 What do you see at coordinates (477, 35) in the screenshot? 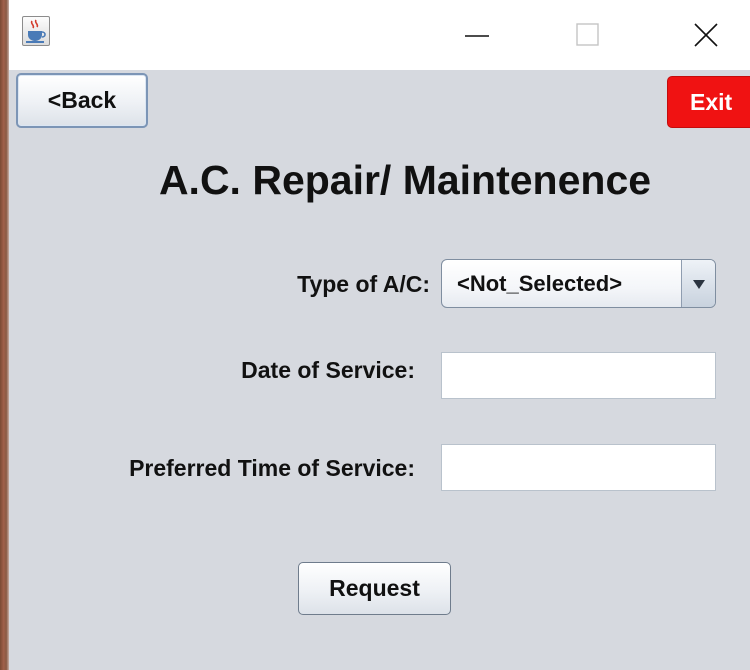
I see `minimize-icon` at bounding box center [477, 35].